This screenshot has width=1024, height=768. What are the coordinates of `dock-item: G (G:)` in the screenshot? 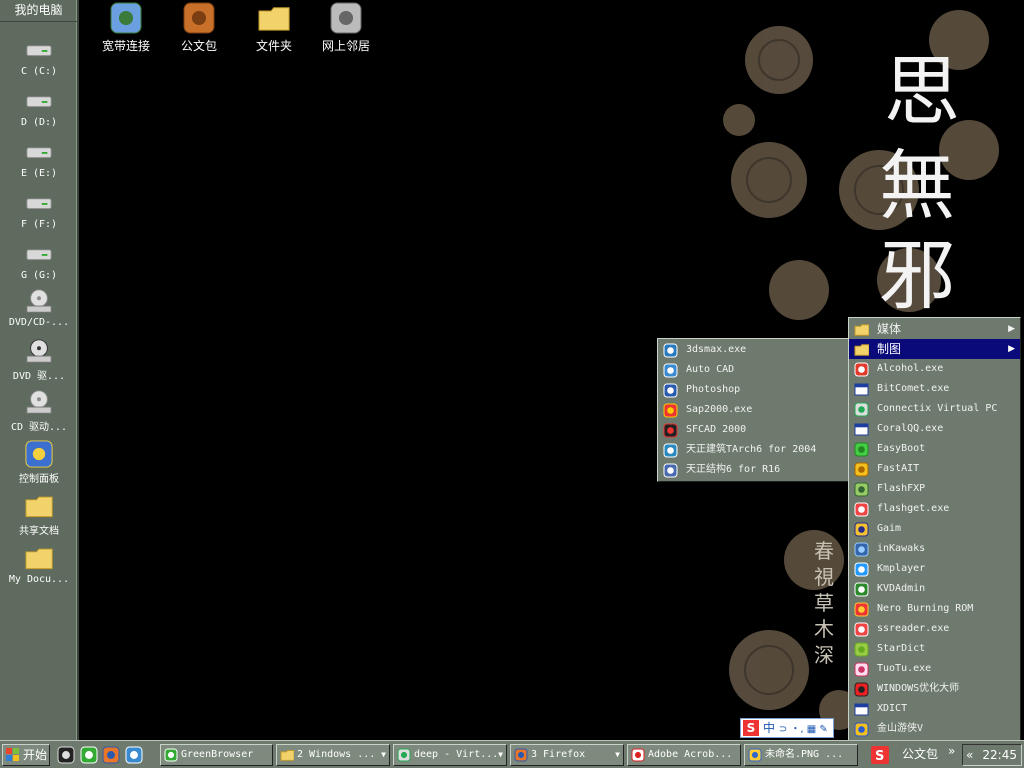 It's located at (39, 260).